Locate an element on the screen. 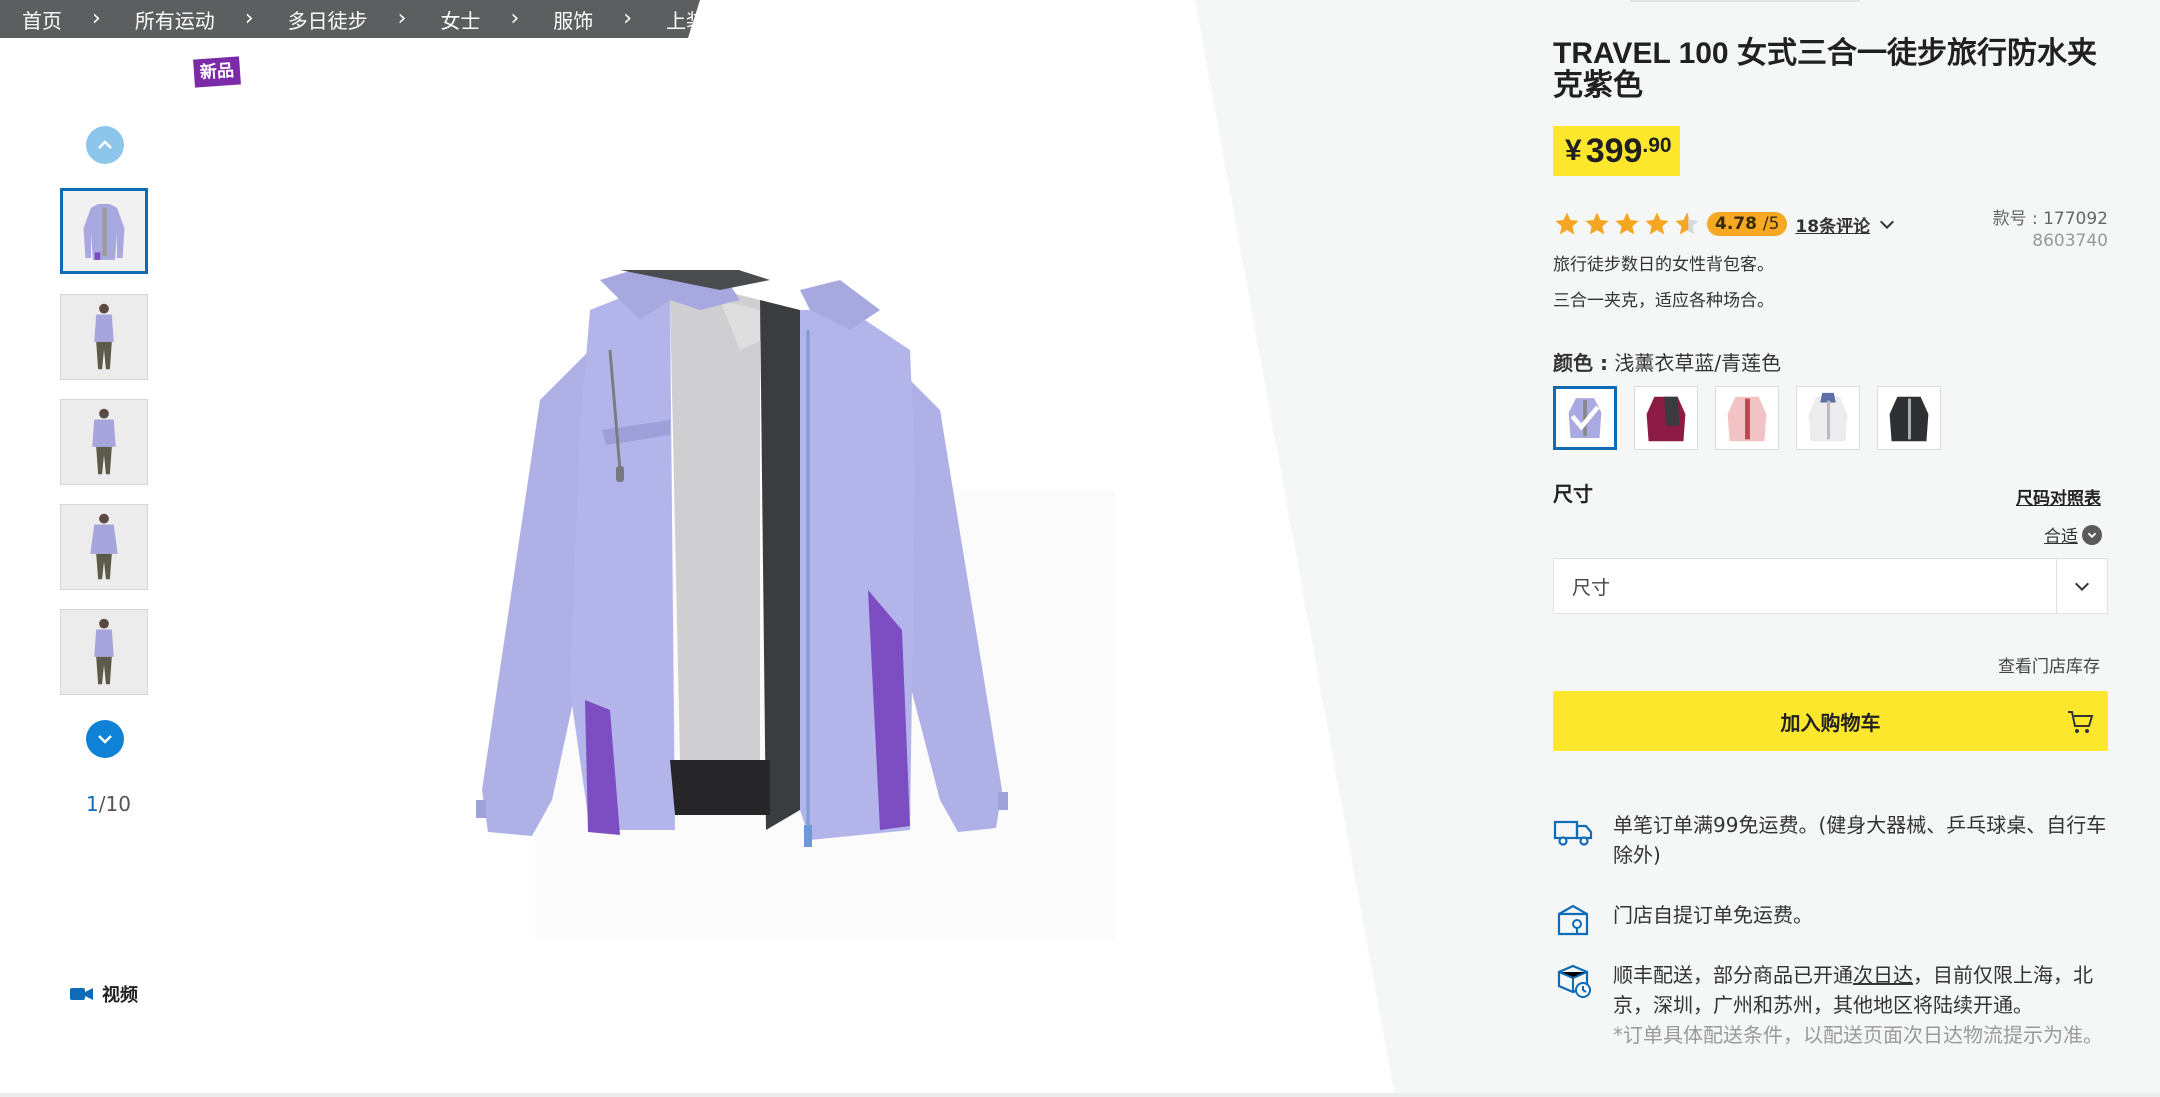  rating-score: 4.78 /5 is located at coordinates (1747, 224).